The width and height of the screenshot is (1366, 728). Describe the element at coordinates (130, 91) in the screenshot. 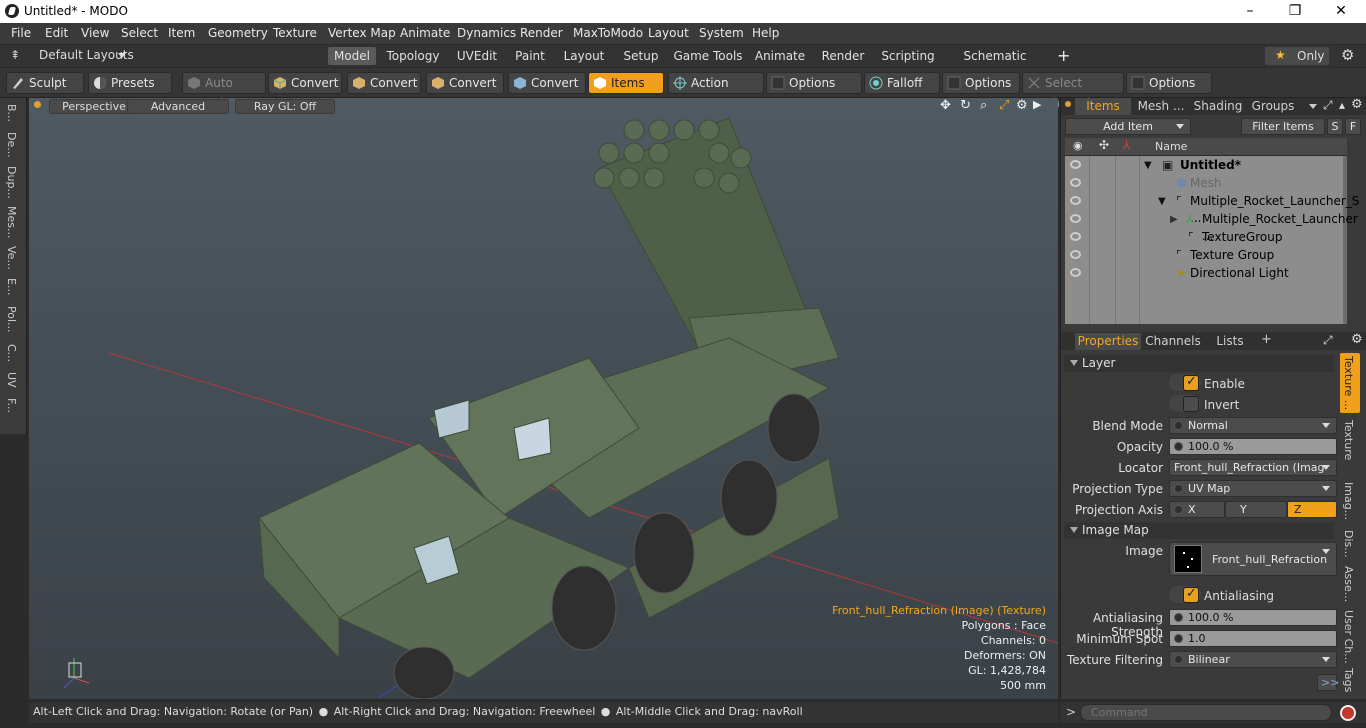

I see `presets-button: Presets F6` at that location.